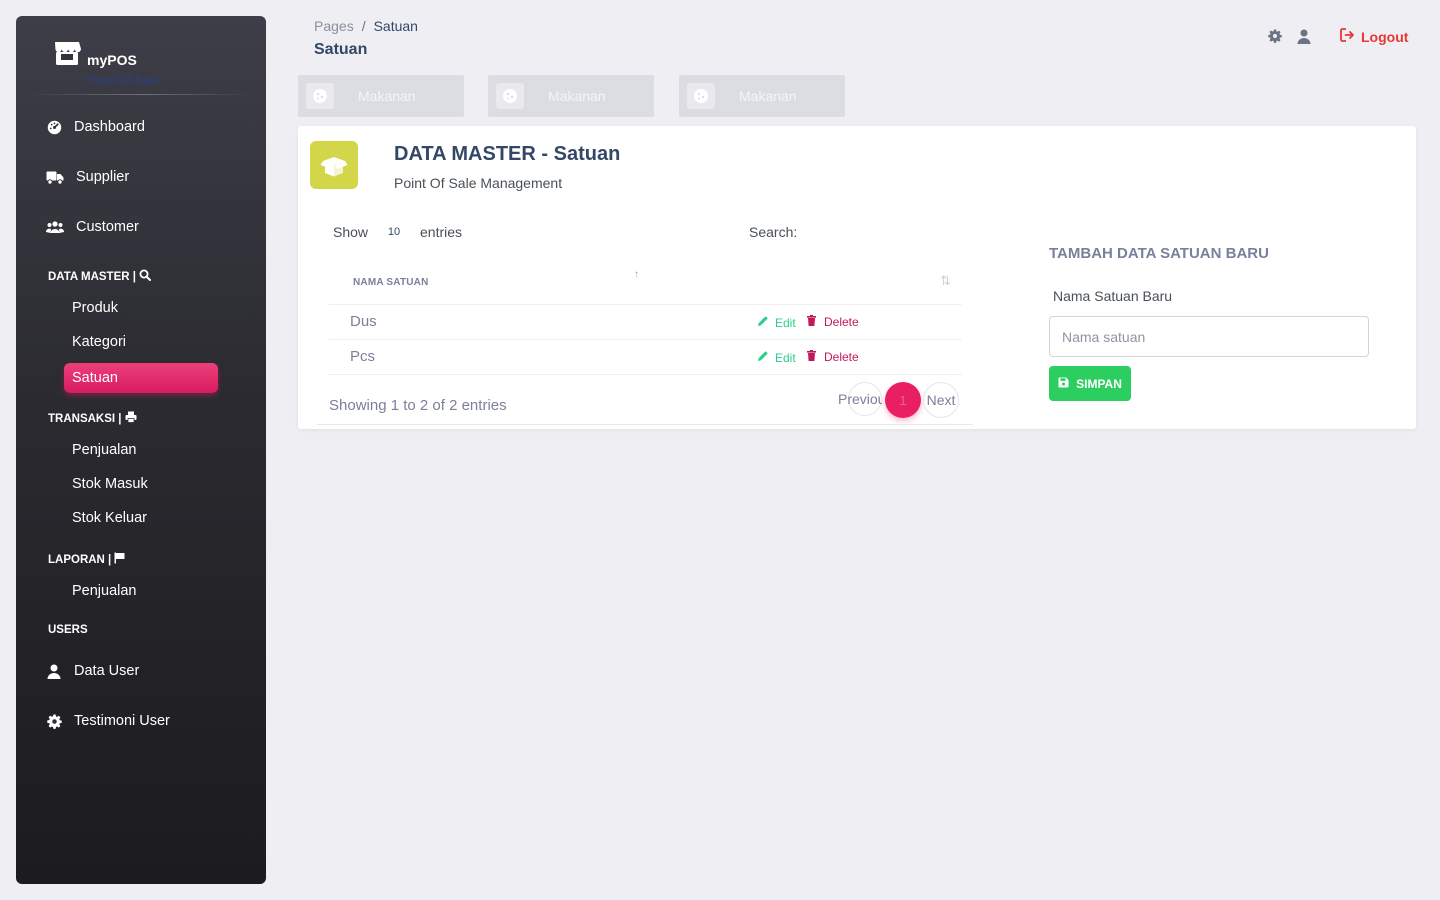 Image resolution: width=1440 pixels, height=900 pixels. Describe the element at coordinates (85, 418) in the screenshot. I see `section-title: TRANSAKSI |` at that location.